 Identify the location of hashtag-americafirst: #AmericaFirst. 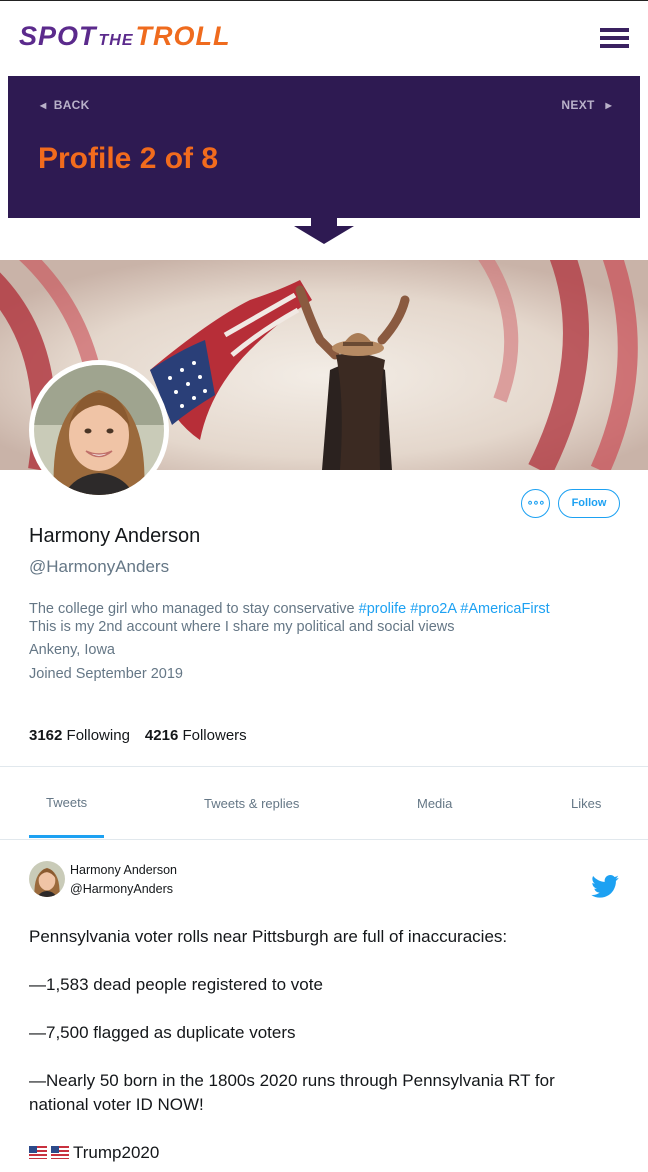
(504, 609).